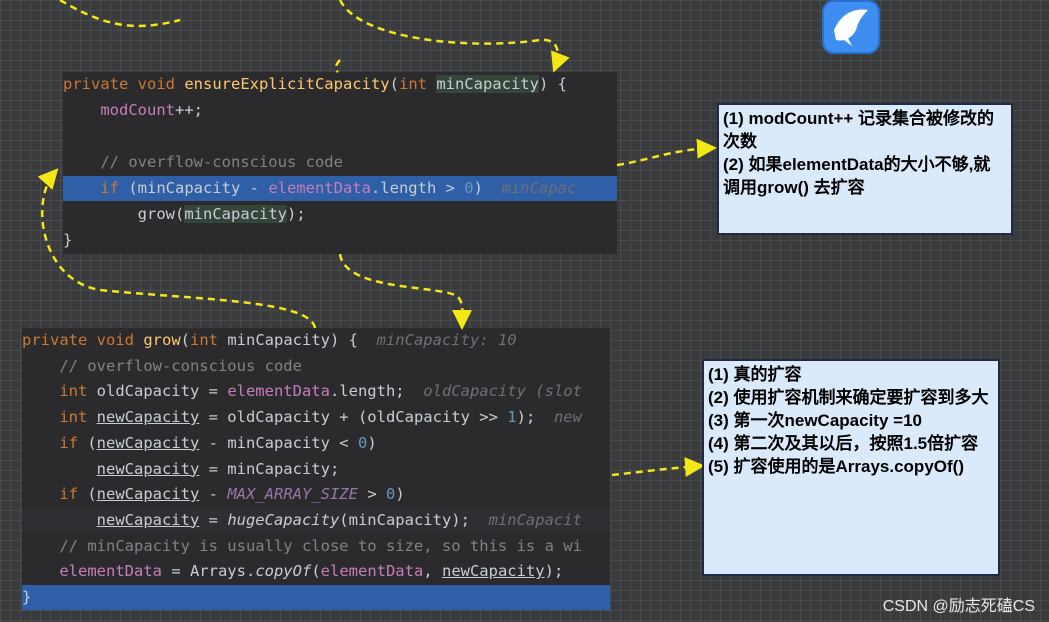  What do you see at coordinates (848, 397) in the screenshot?
I see `note-bottom-line-2: (2) 使用扩容机制来确定要扩容到多大` at bounding box center [848, 397].